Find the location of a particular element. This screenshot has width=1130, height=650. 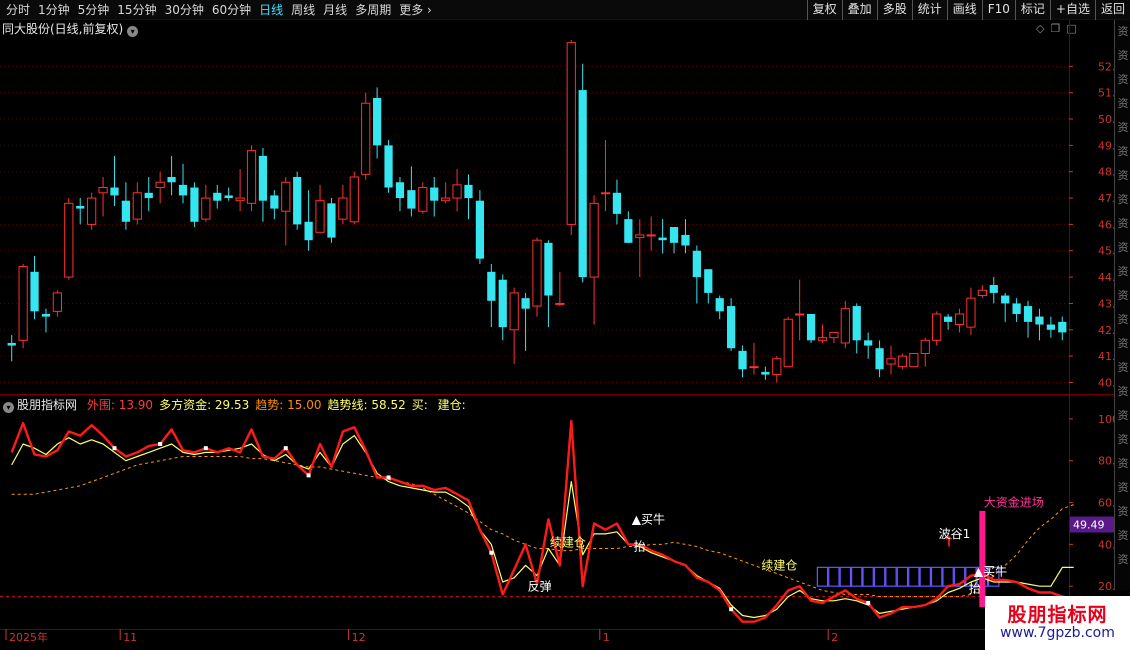

sidebar-item-8: 资 is located at coordinates (1122, 224).